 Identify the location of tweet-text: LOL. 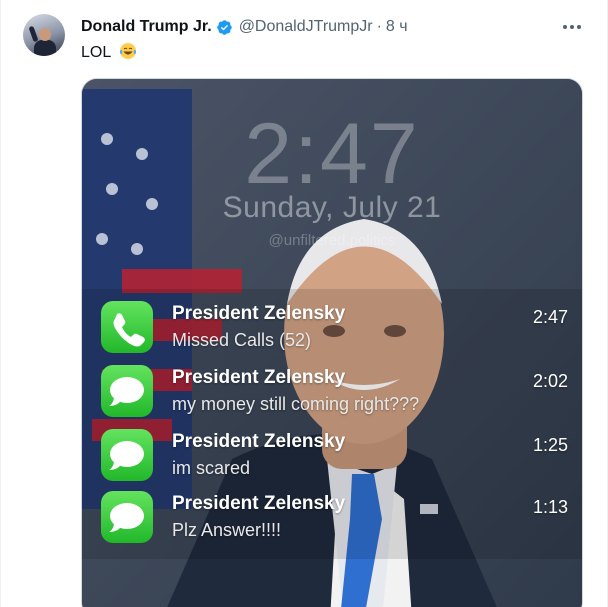
(109, 52).